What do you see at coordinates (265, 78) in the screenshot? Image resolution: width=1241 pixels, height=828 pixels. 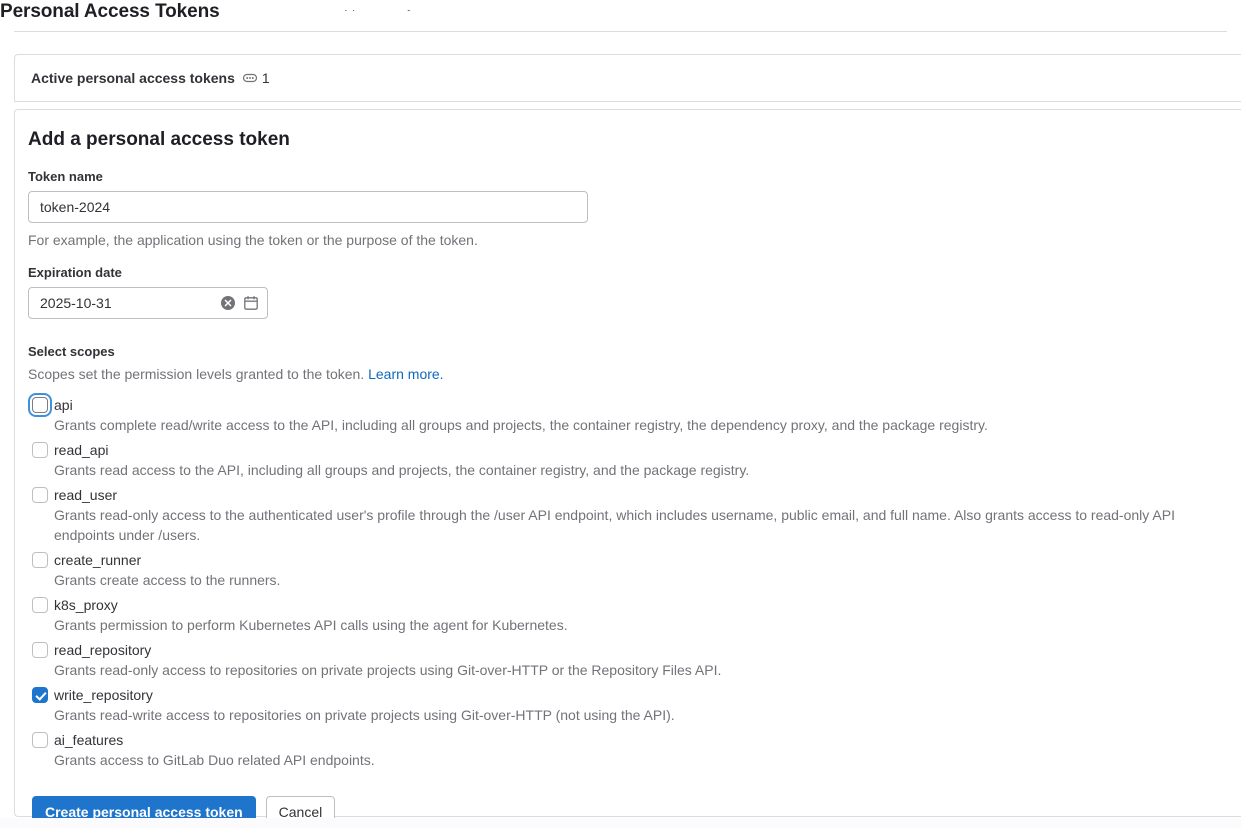 I see `active-tokens-count: 1` at bounding box center [265, 78].